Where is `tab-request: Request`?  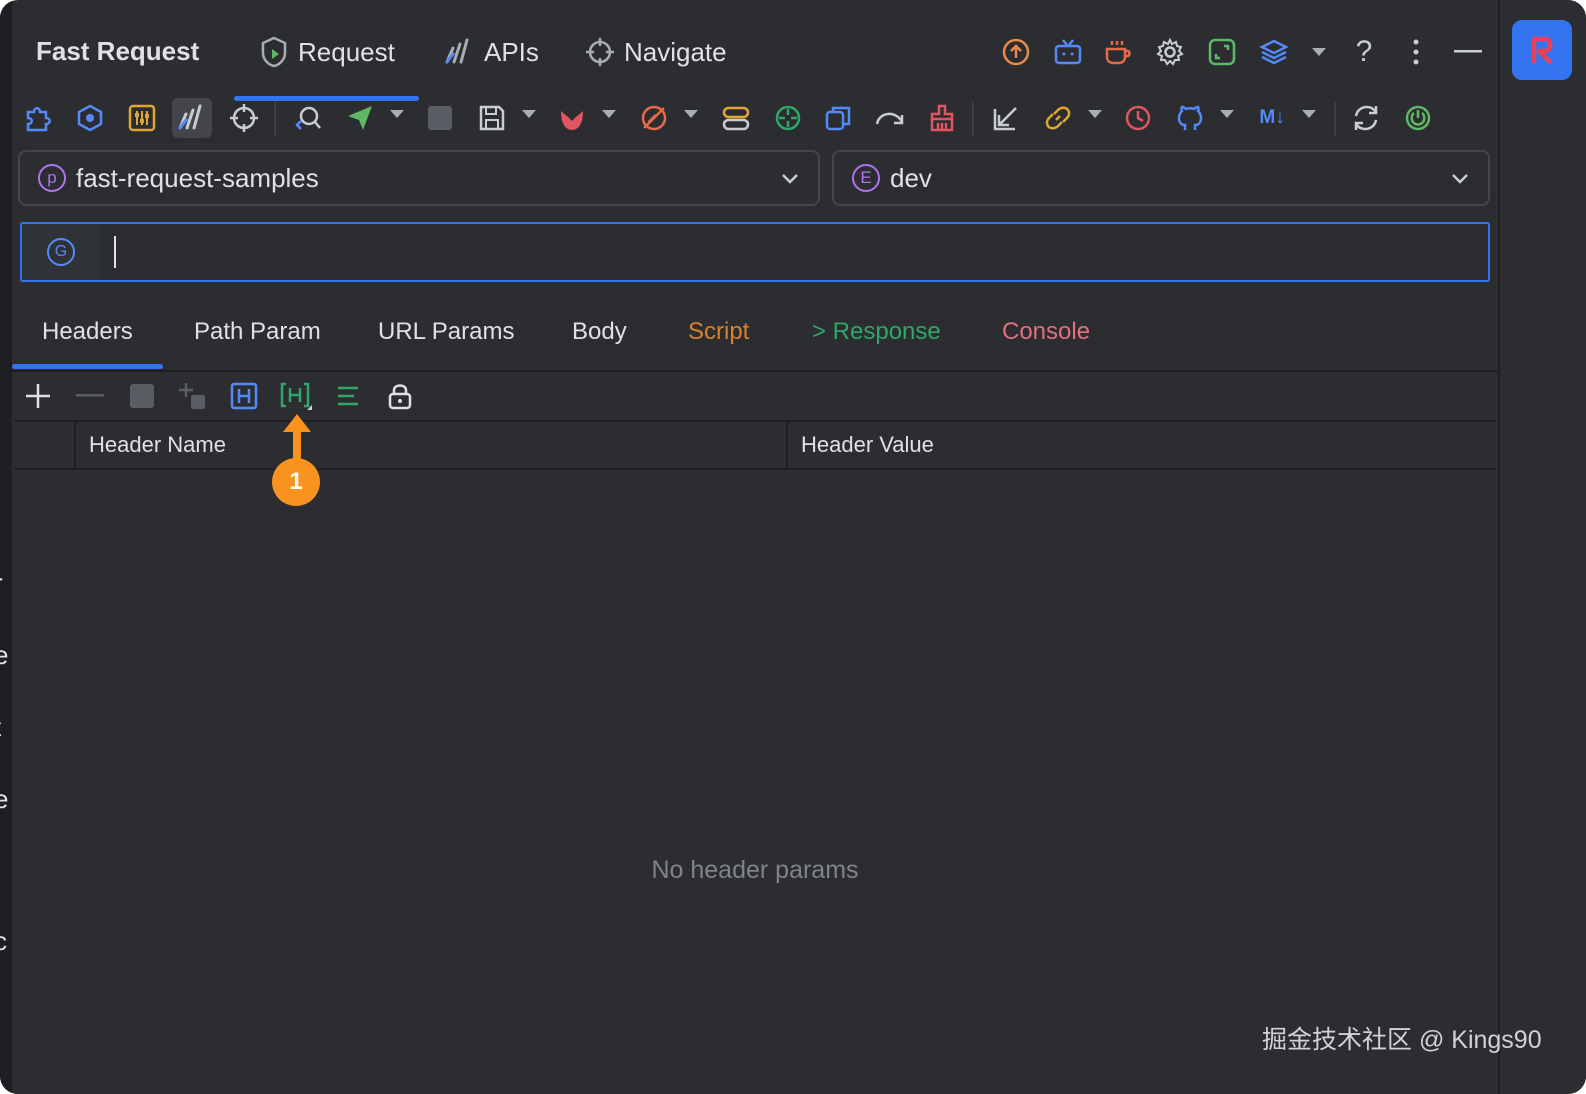
tab-request: Request is located at coordinates (326, 65).